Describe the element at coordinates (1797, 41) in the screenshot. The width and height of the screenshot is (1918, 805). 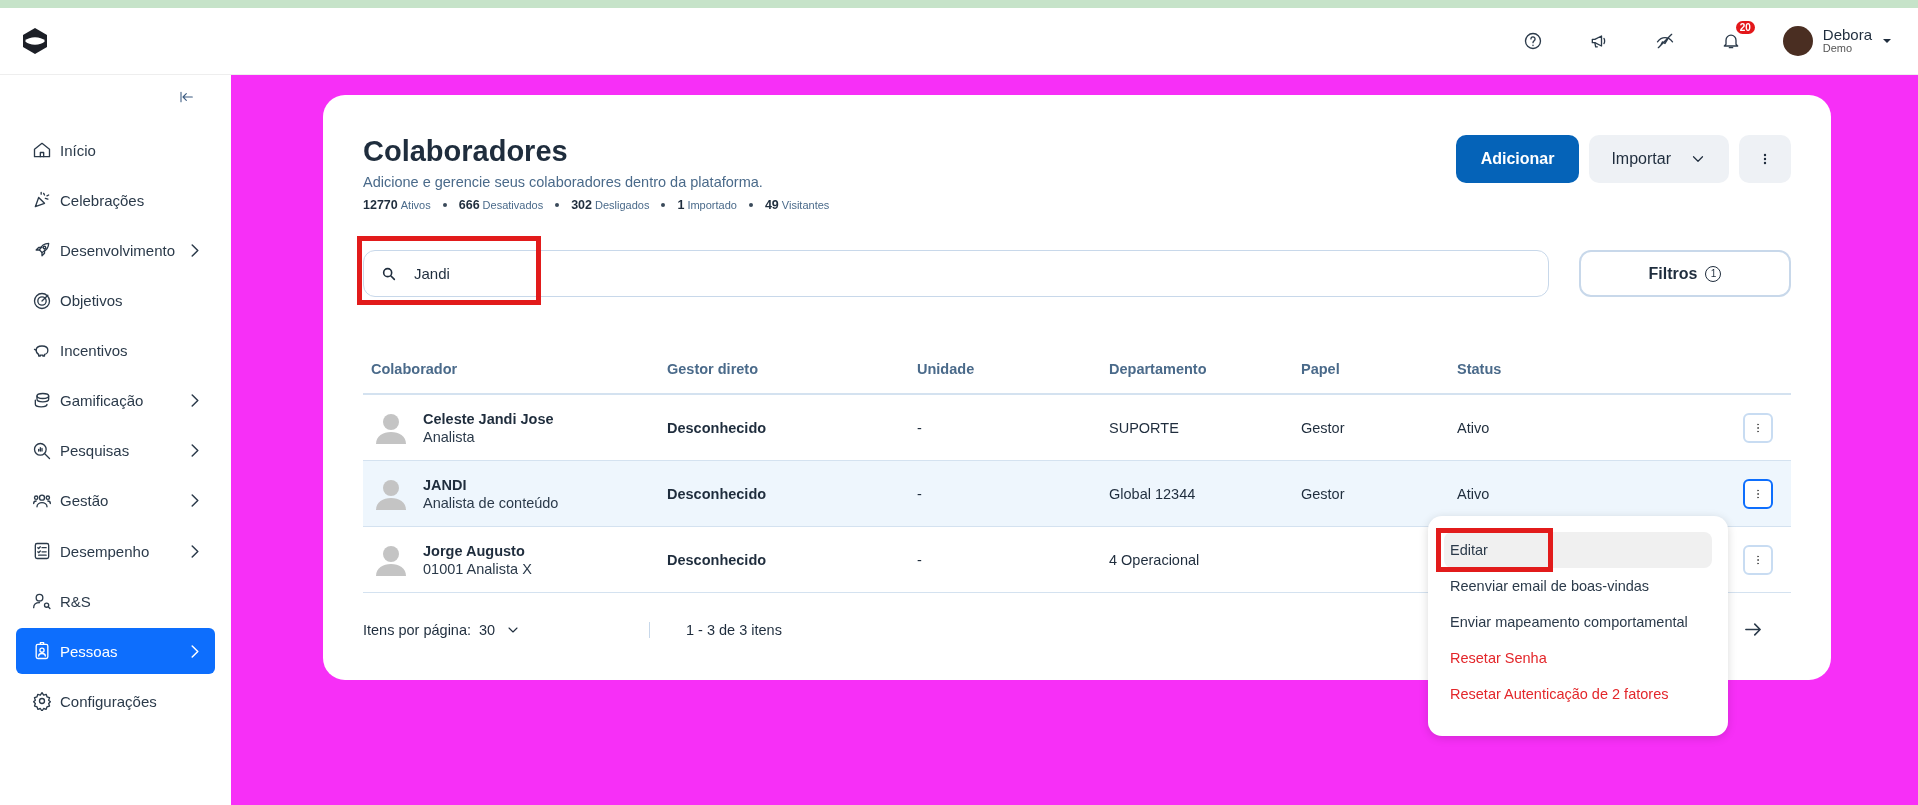
I see `user-avatar` at that location.